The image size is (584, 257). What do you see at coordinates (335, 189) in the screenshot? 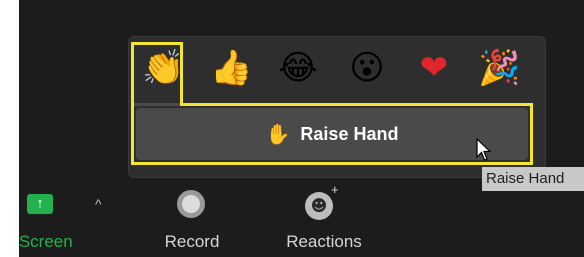
I see `plus-icon: +` at bounding box center [335, 189].